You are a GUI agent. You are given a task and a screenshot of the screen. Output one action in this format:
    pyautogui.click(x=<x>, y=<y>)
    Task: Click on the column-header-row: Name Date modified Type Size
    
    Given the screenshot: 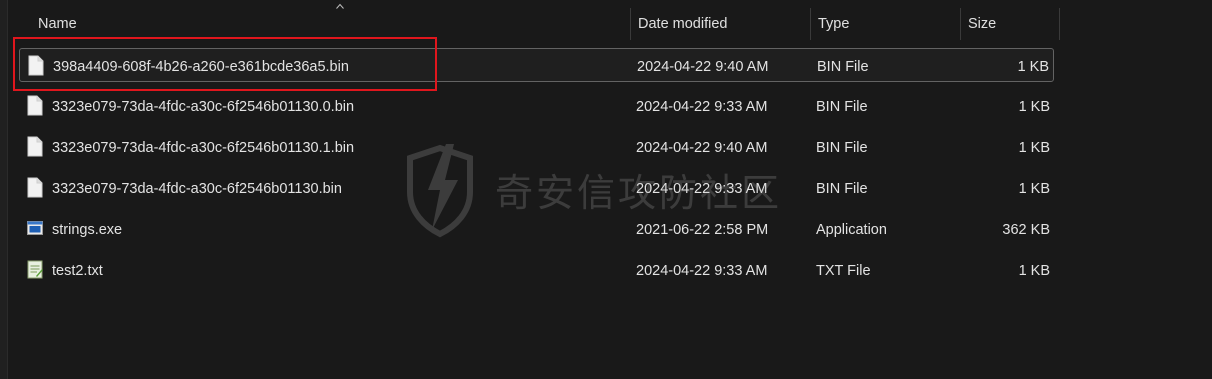 What is the action you would take?
    pyautogui.click(x=535, y=20)
    